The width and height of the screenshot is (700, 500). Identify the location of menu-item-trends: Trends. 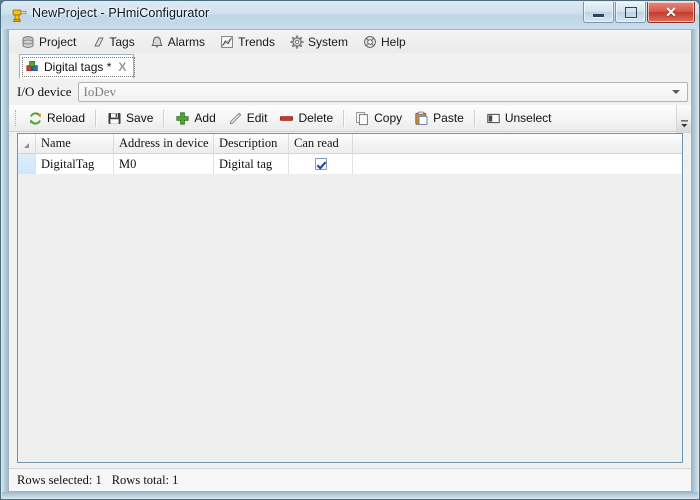
(249, 41).